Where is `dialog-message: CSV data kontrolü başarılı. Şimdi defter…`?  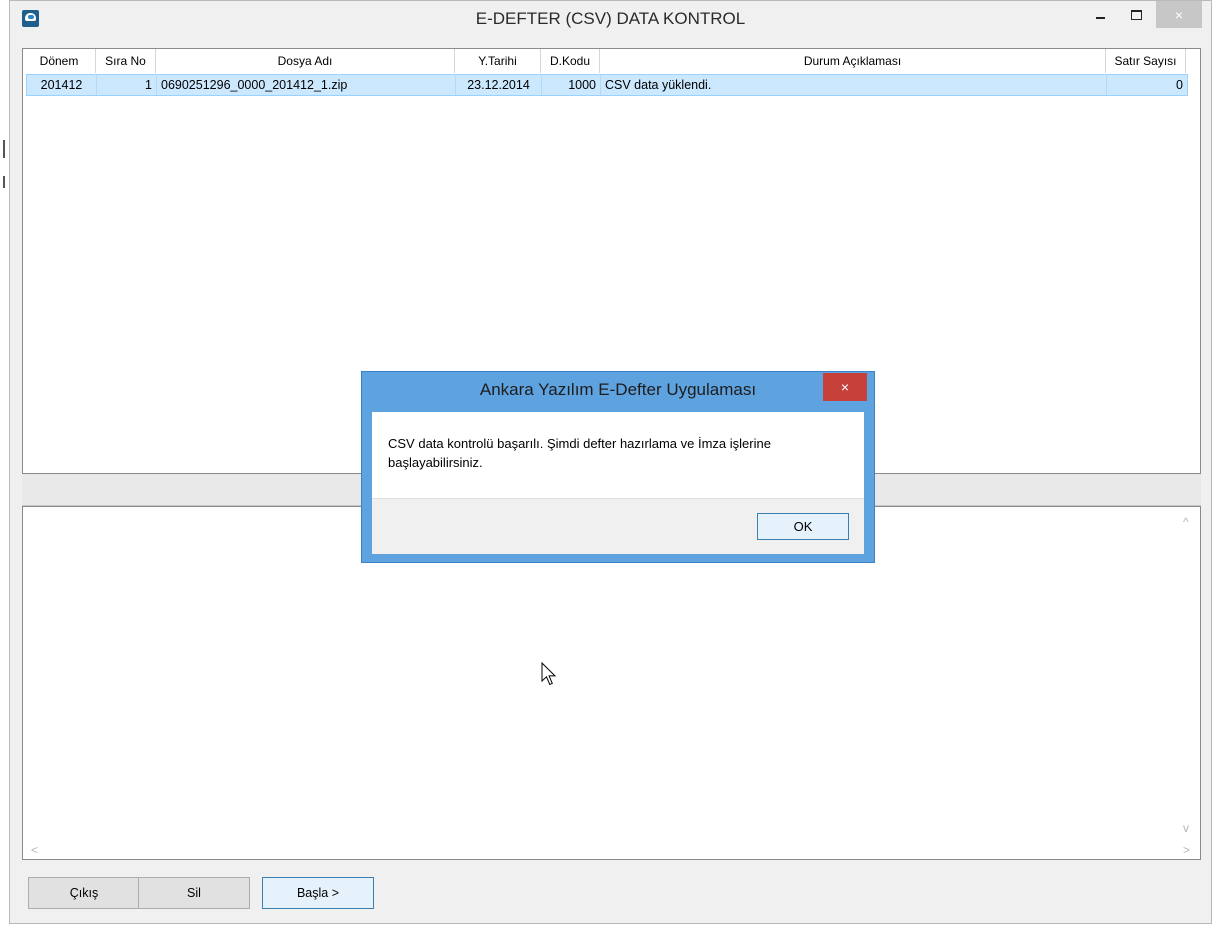 dialog-message: CSV data kontrolü başarılı. Şimdi defter… is located at coordinates (579, 453).